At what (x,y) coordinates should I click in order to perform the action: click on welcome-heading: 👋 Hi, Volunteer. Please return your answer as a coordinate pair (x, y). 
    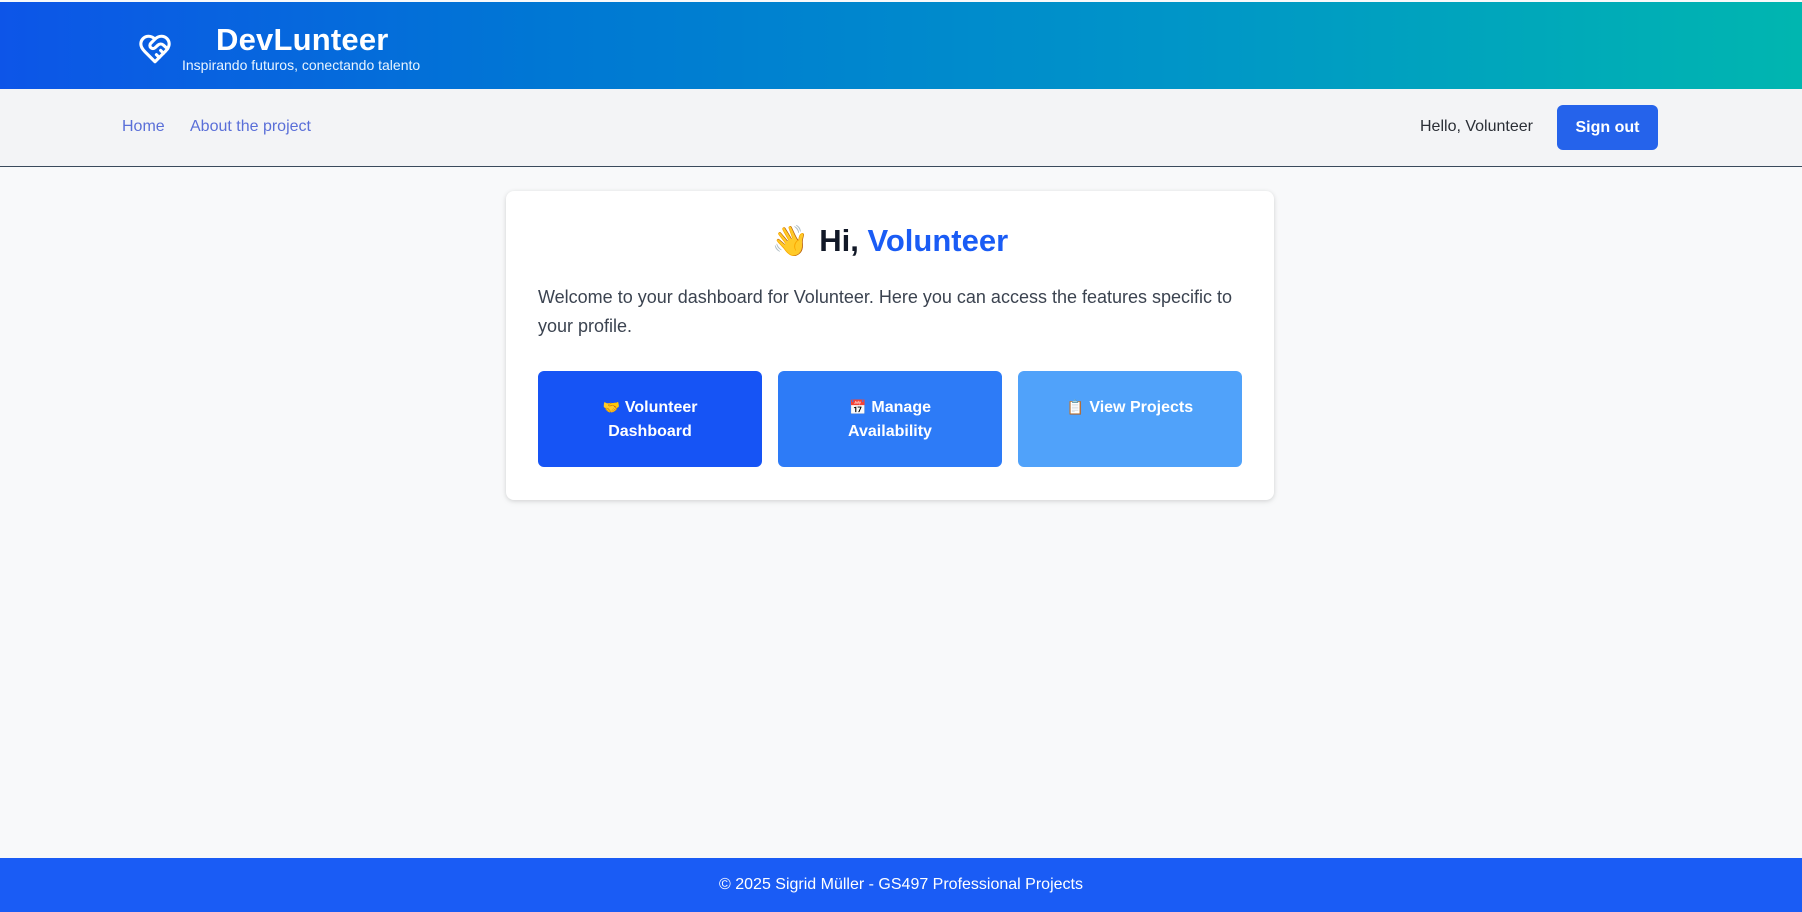
    Looking at the image, I should click on (890, 241).